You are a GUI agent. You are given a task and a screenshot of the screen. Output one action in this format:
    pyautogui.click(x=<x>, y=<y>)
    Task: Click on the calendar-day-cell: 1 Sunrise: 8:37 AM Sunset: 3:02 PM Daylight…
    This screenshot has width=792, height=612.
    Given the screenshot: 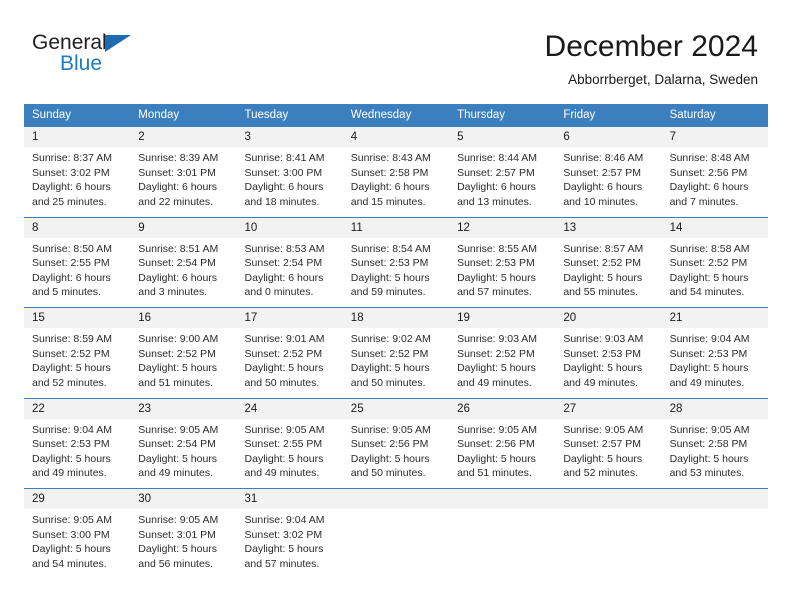 What is the action you would take?
    pyautogui.click(x=77, y=172)
    